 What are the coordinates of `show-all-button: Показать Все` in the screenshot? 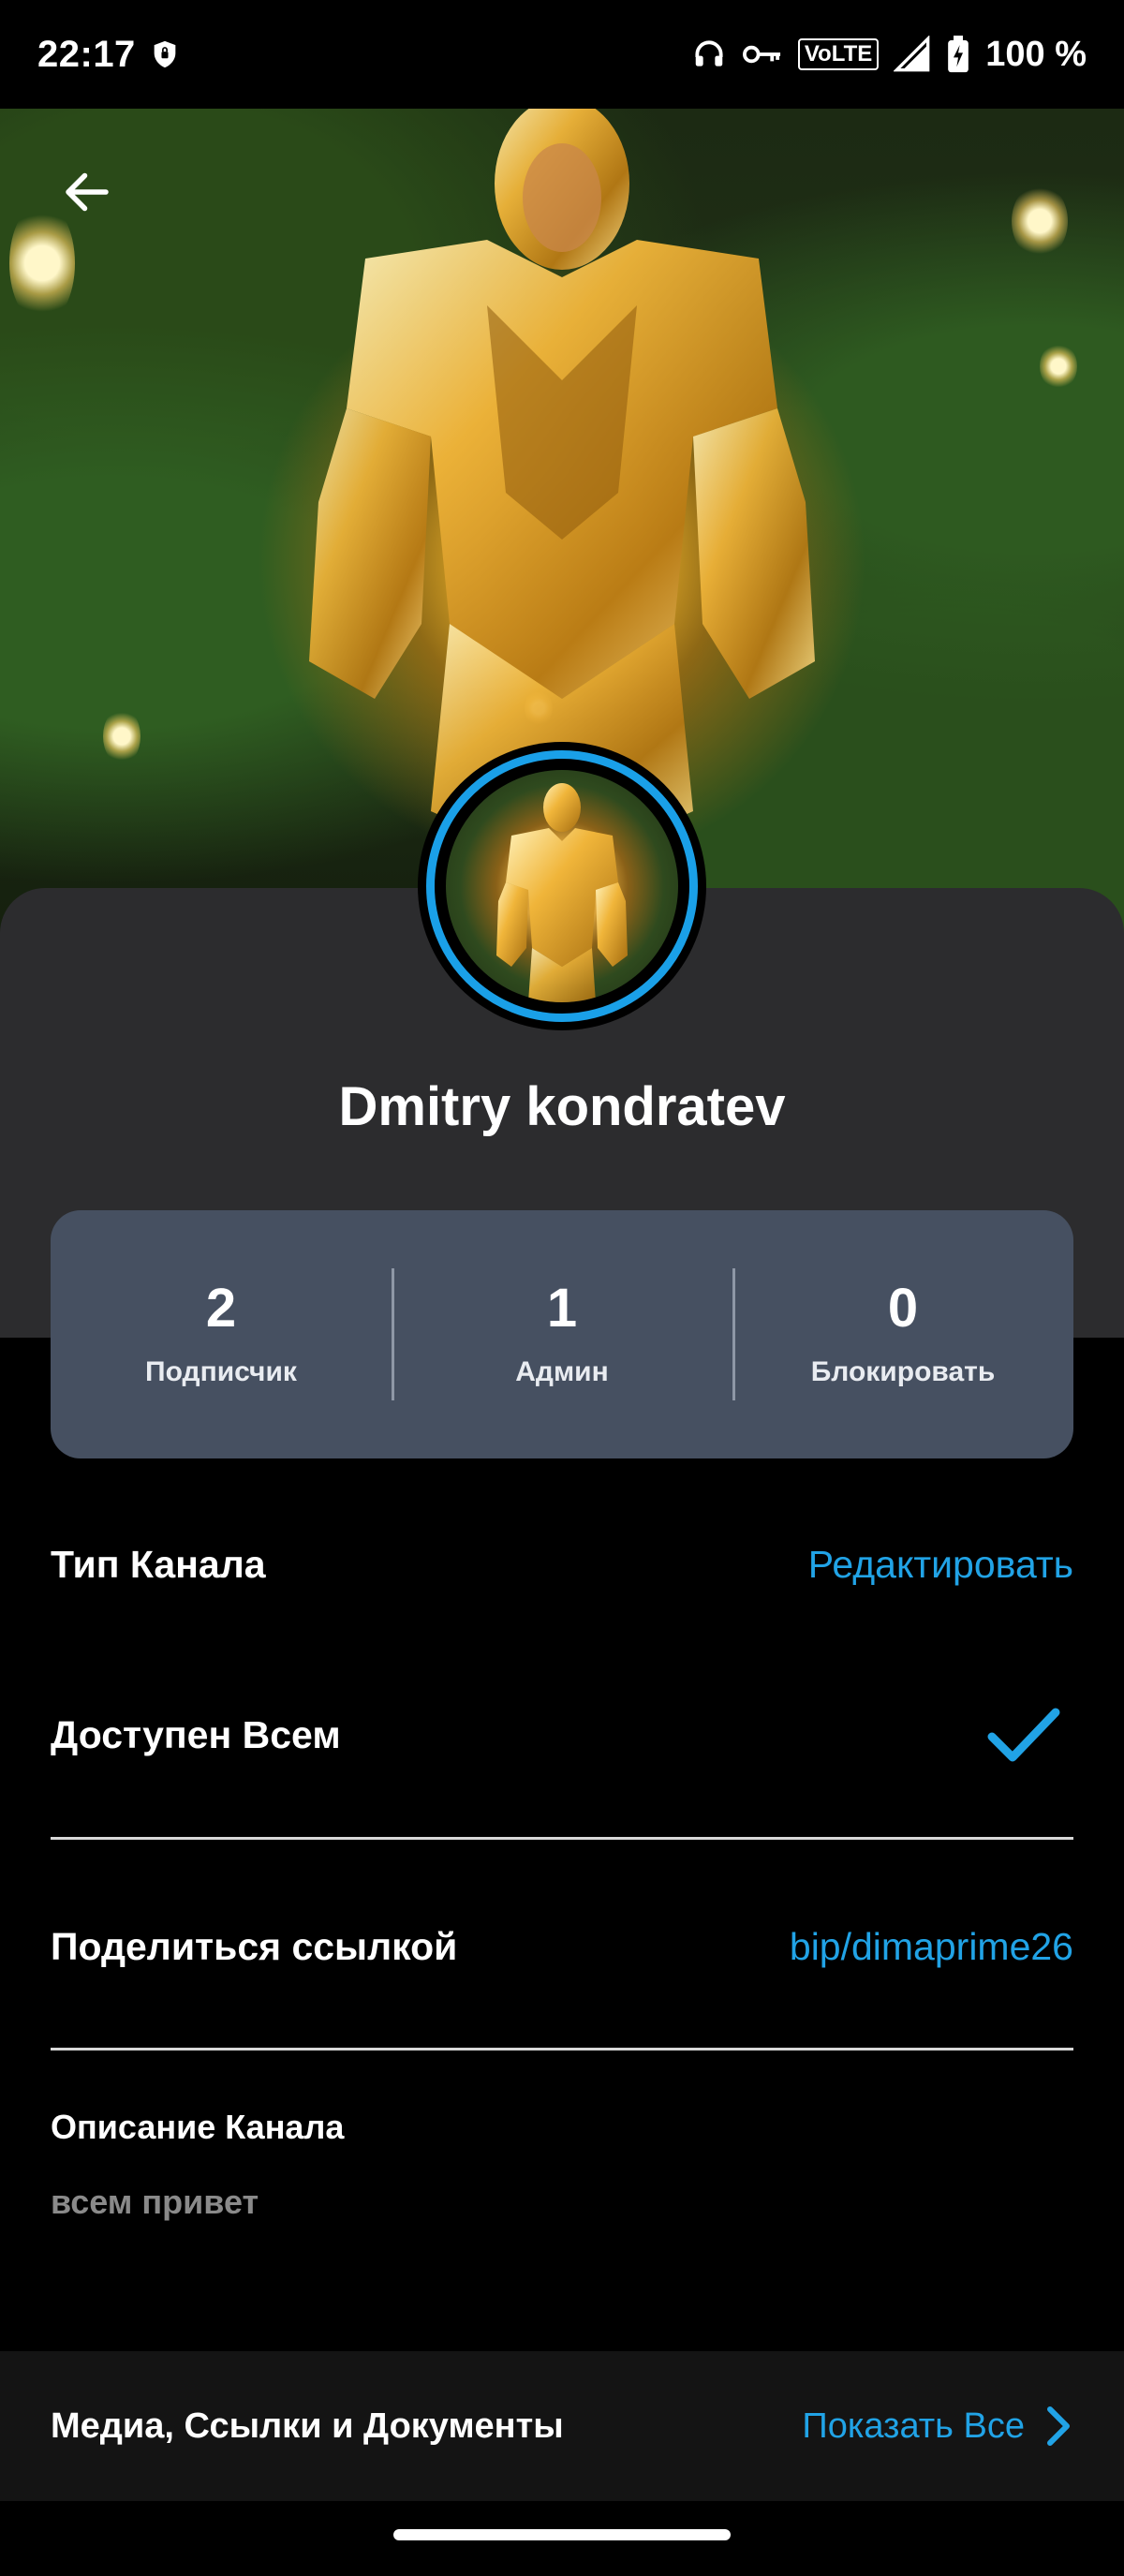 It's located at (937, 2426).